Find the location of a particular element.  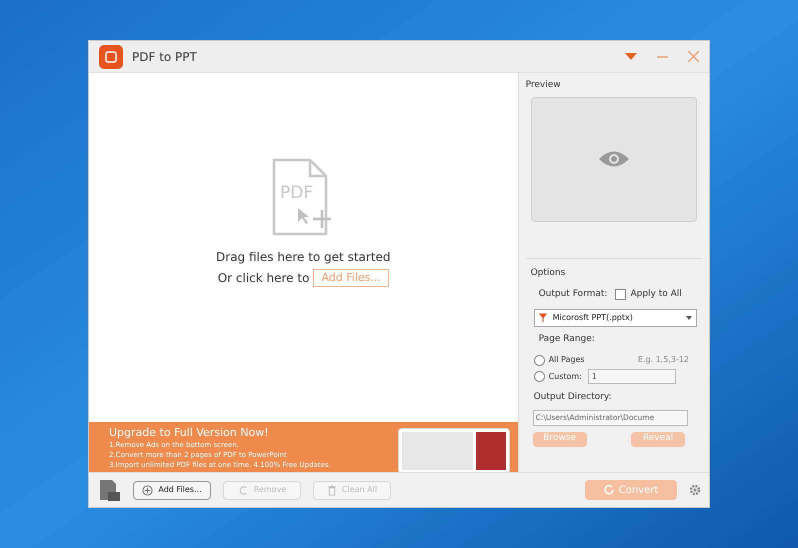

format-dropdown: Micorosft PPT(.pptx) is located at coordinates (615, 317).